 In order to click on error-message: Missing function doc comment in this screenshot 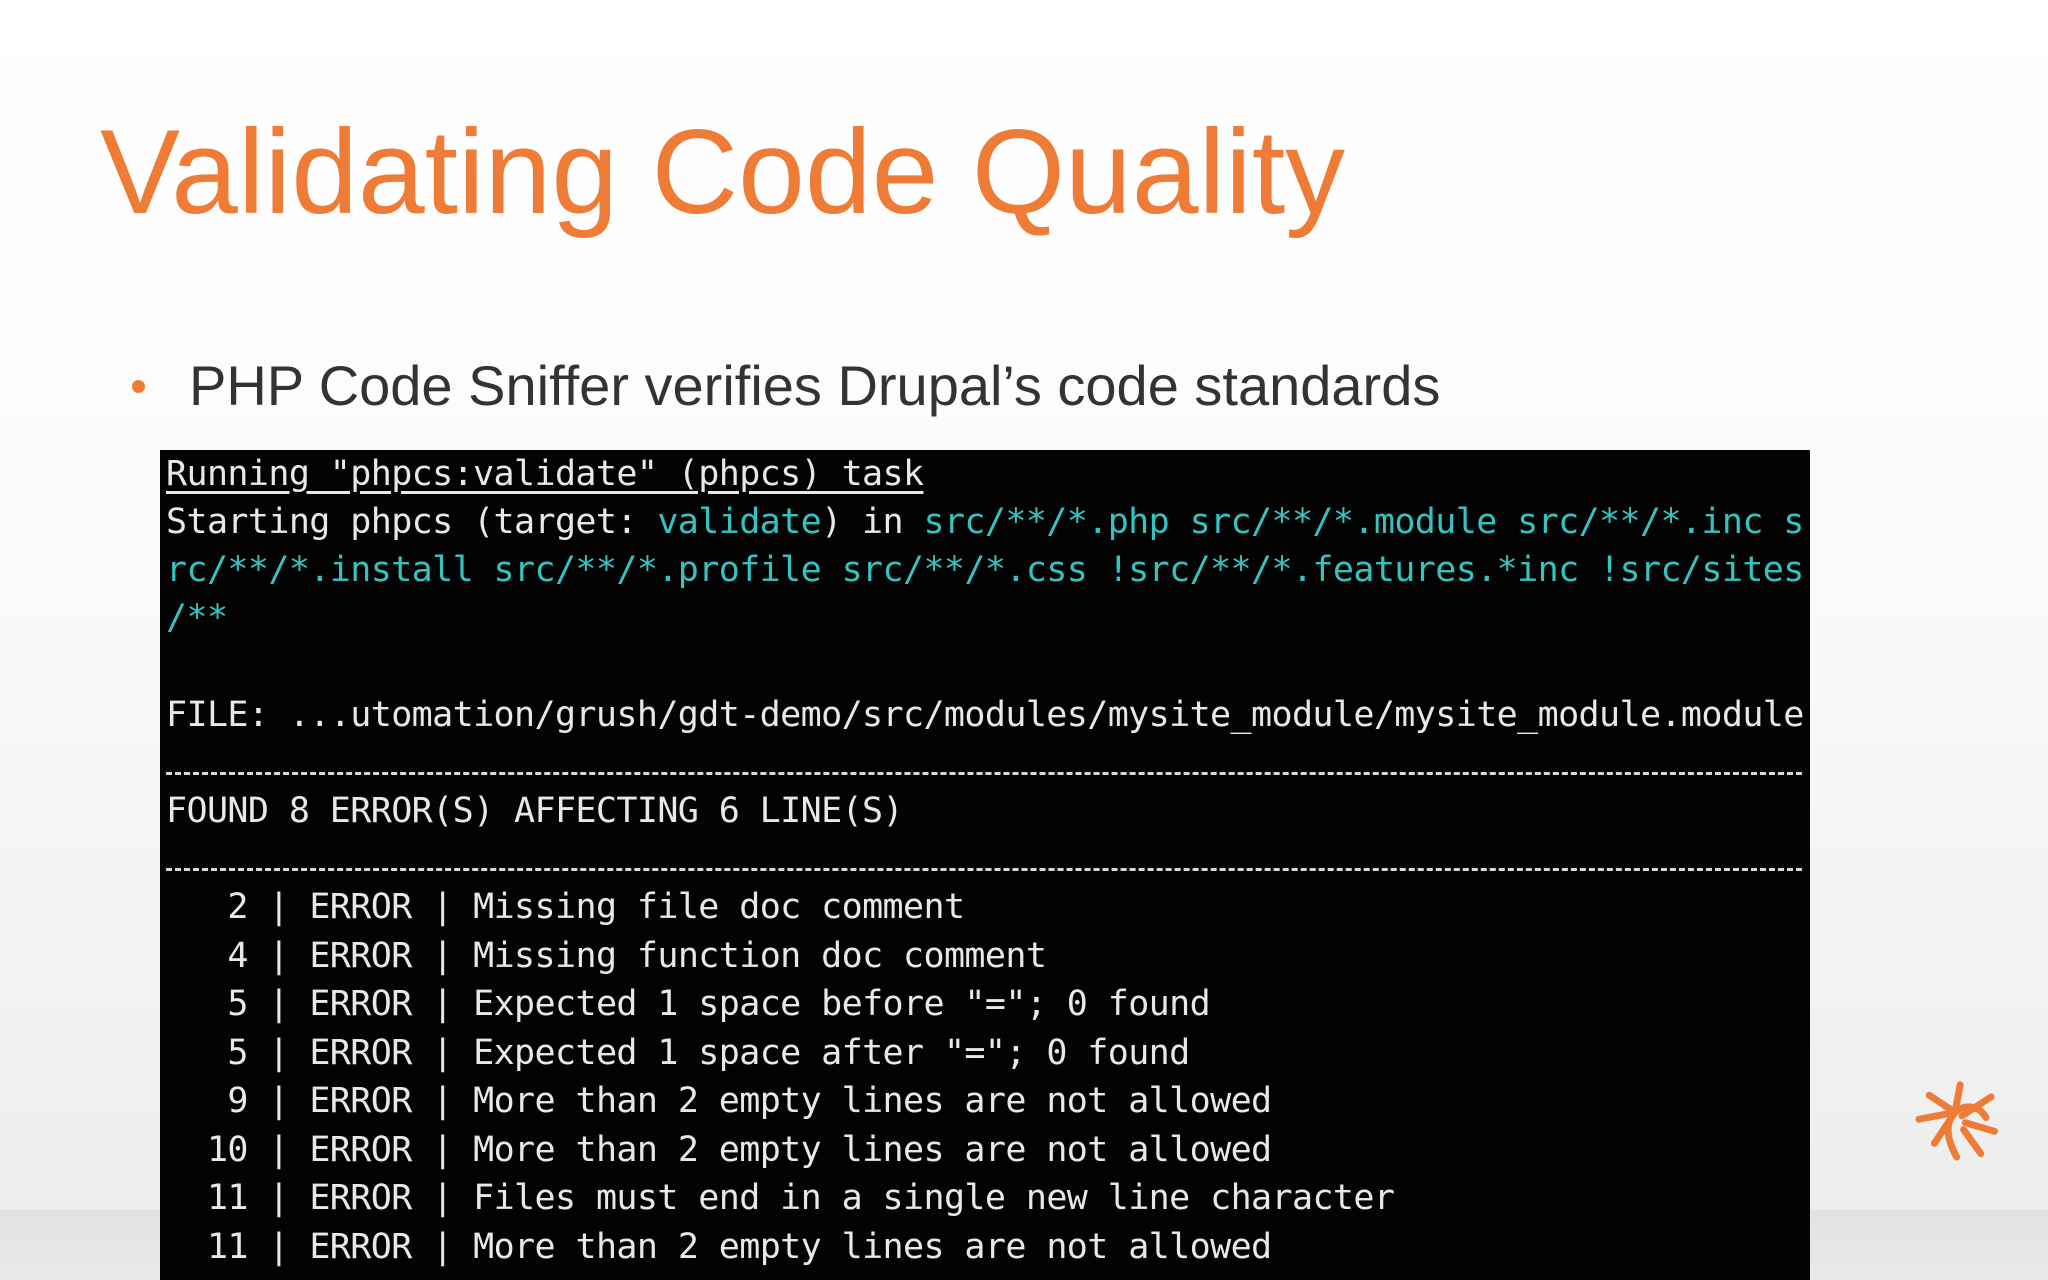, I will do `click(760, 955)`.